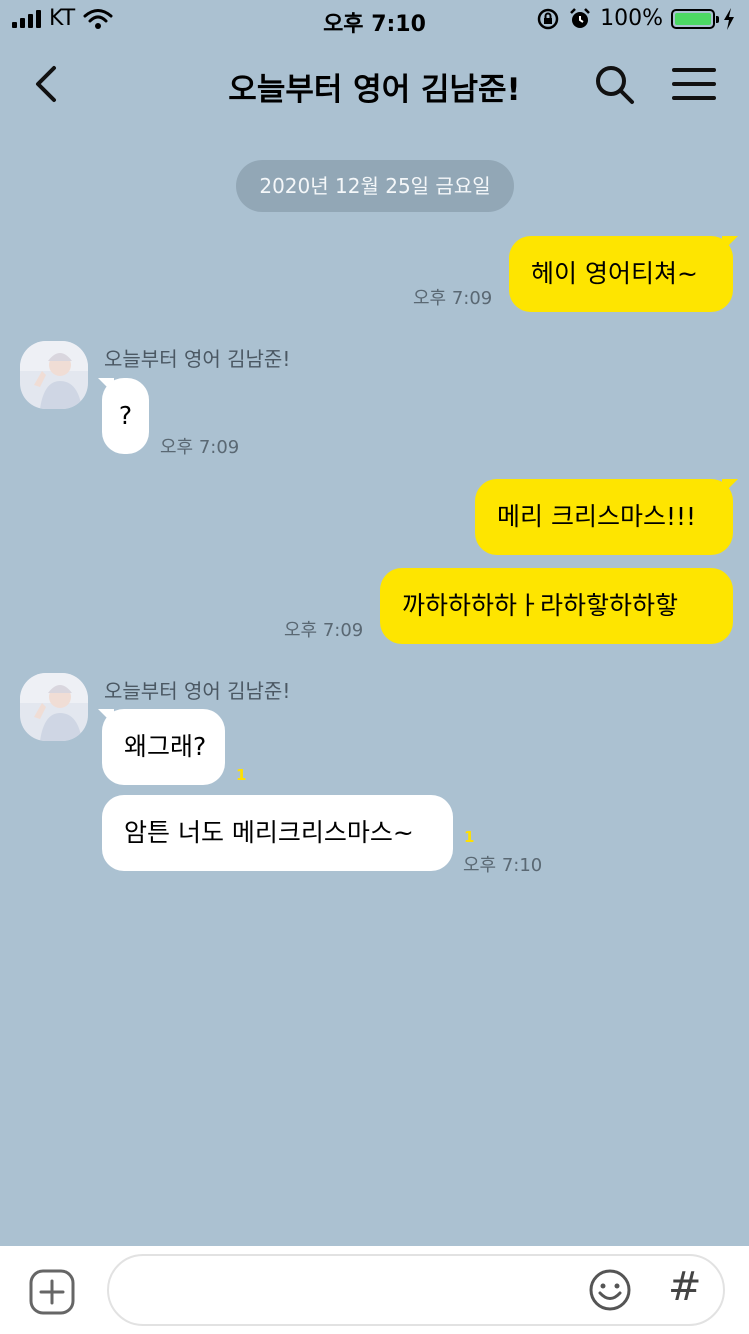  Describe the element at coordinates (695, 18) in the screenshot. I see `battery-icon` at that location.